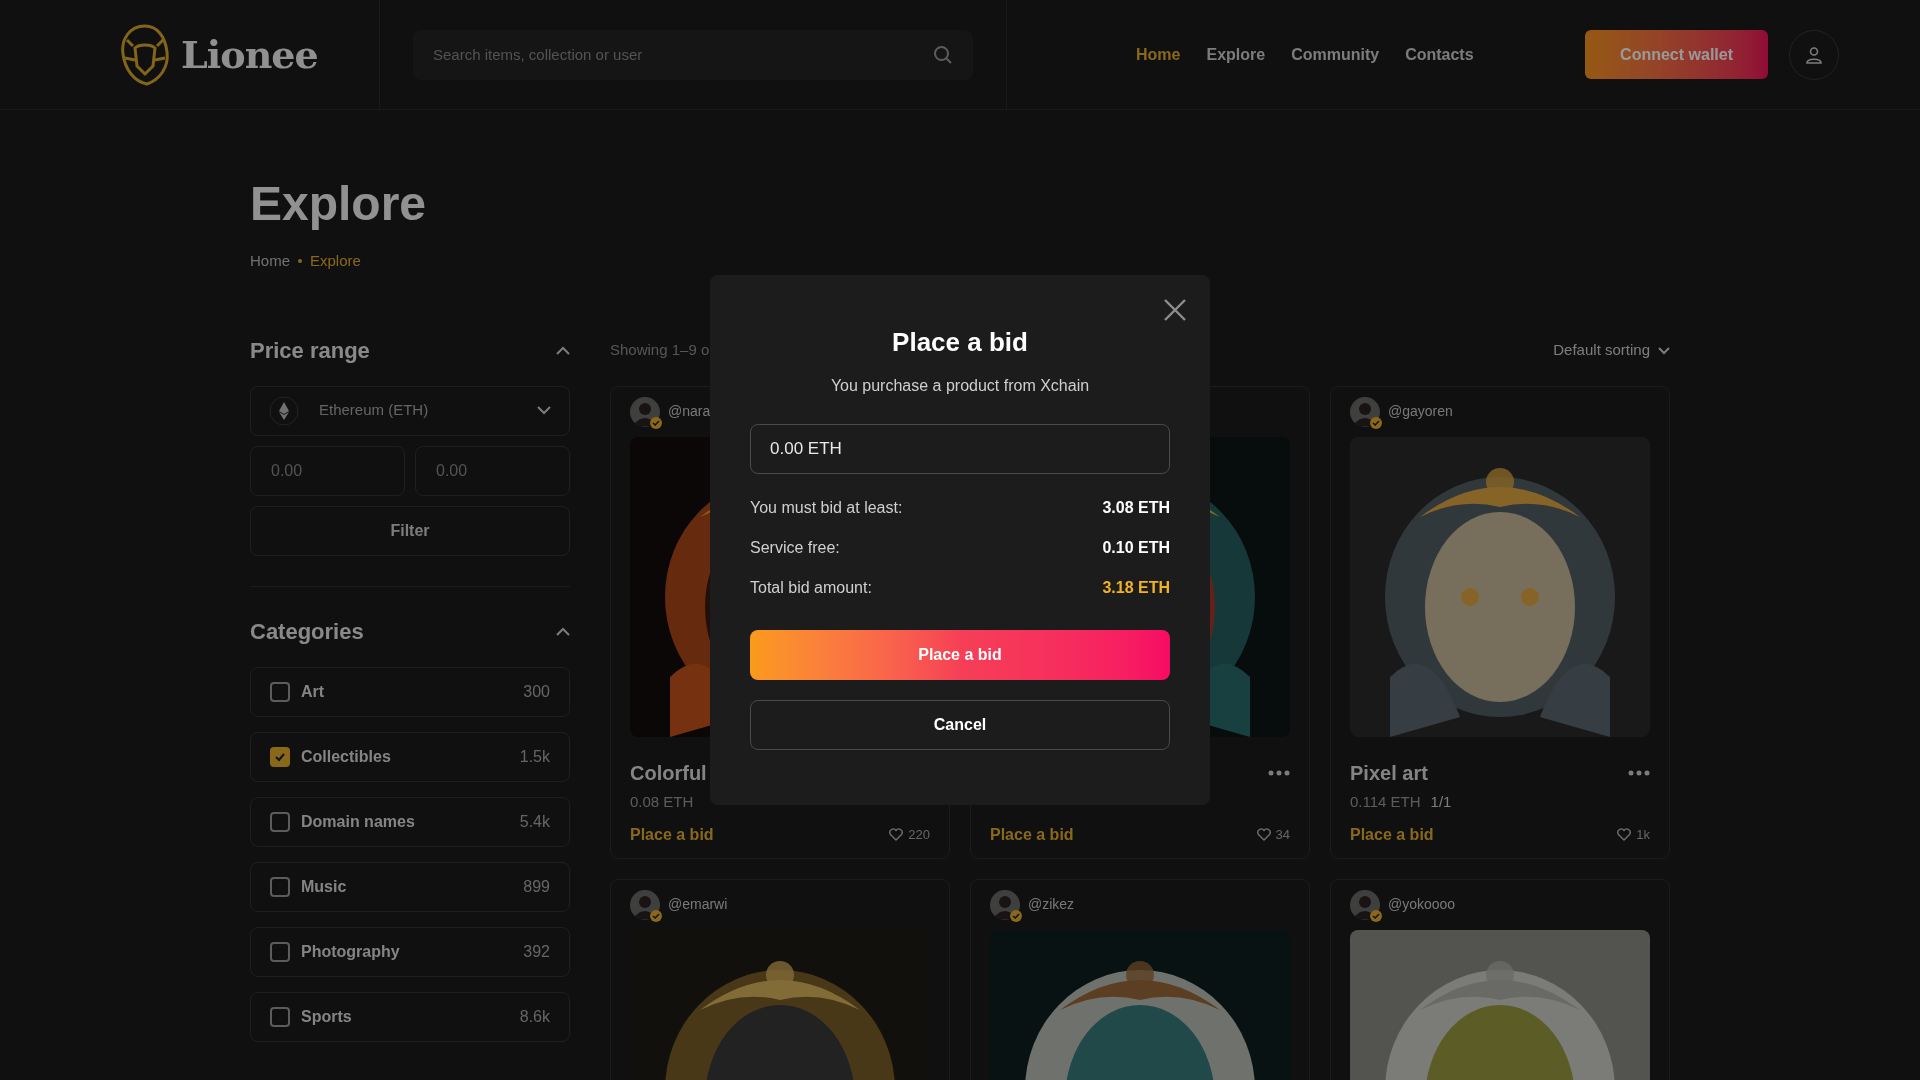  I want to click on category-count: 899, so click(536, 886).